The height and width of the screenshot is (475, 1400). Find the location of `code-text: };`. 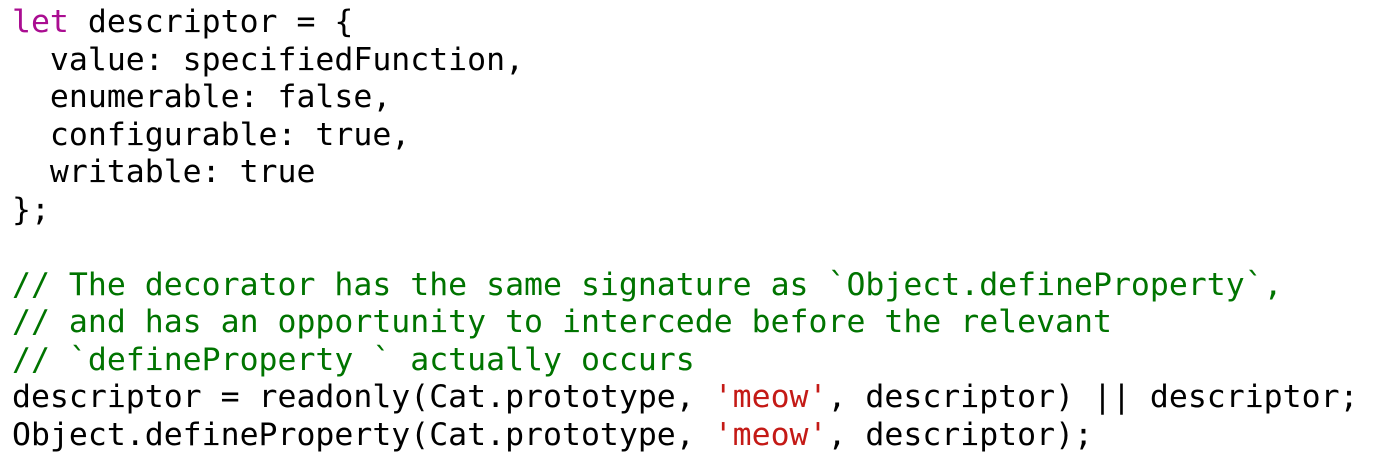

code-text: }; is located at coordinates (31, 209).